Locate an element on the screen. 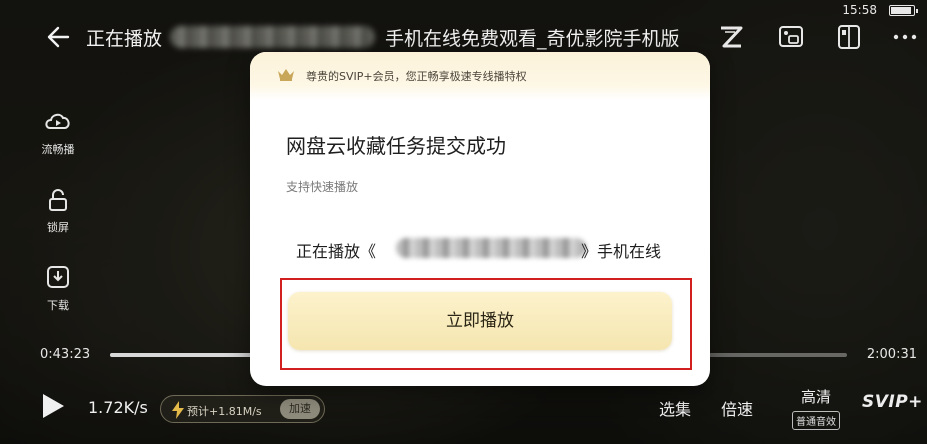 The height and width of the screenshot is (444, 927). highlight-annotation-box is located at coordinates (486, 324).